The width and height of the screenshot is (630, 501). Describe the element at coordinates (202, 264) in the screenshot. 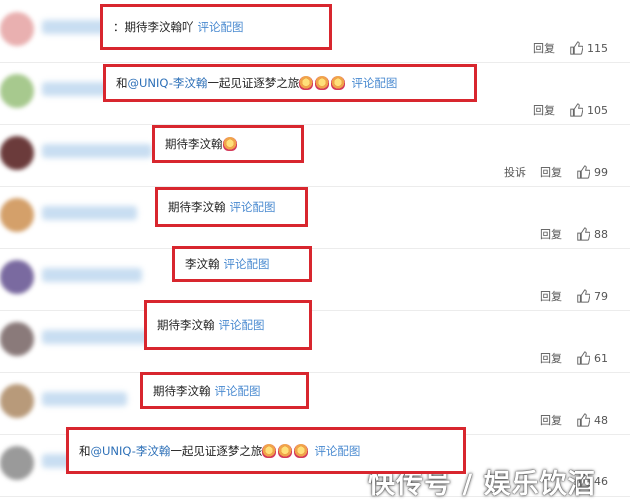

I see `comment-text: 李汶翰` at that location.